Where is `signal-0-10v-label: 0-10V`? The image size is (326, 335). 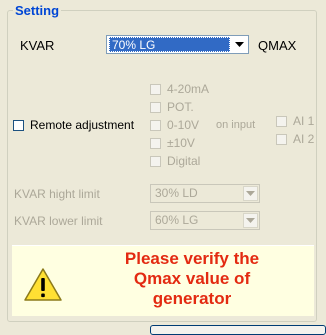 signal-0-10v-label: 0-10V is located at coordinates (183, 125).